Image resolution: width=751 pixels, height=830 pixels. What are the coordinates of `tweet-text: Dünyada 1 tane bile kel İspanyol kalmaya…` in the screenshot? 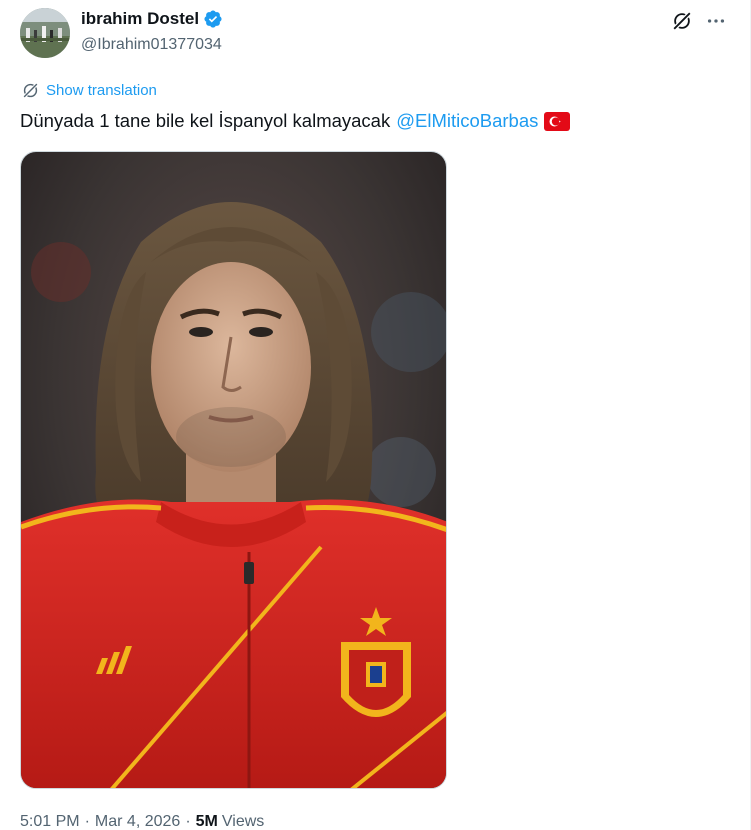 It's located at (295, 121).